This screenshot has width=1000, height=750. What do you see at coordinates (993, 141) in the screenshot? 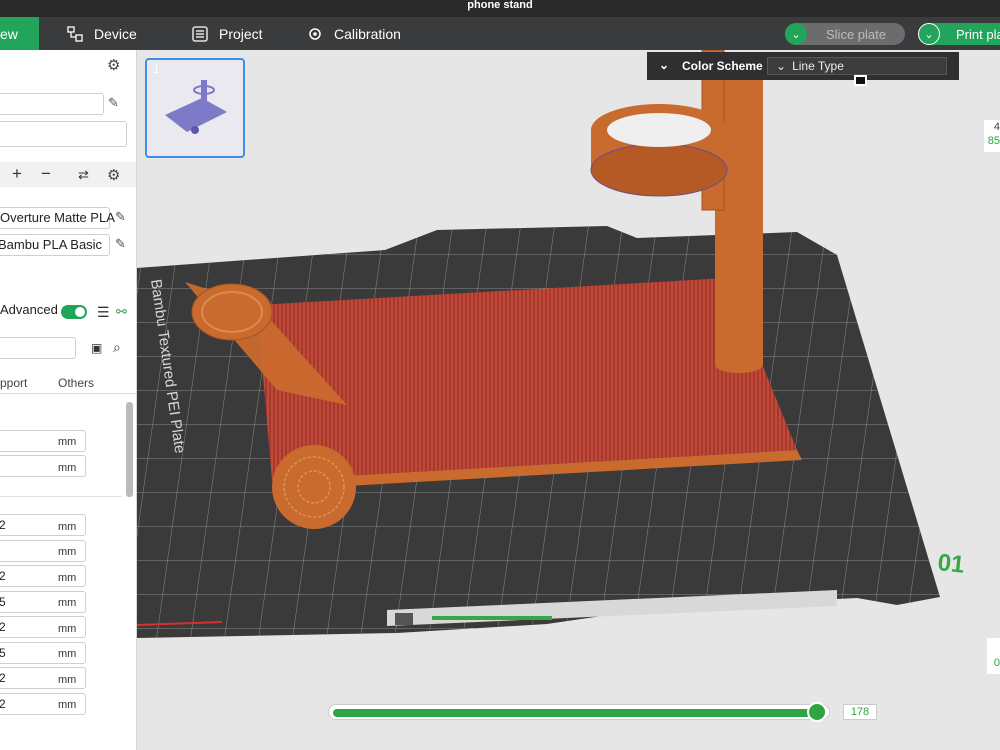
I see `top-layer-height: 85` at bounding box center [993, 141].